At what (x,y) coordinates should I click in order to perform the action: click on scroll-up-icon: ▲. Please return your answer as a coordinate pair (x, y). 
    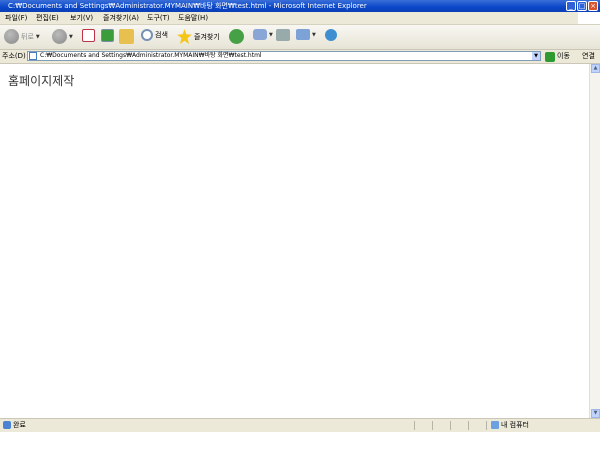
    Looking at the image, I should click on (595, 68).